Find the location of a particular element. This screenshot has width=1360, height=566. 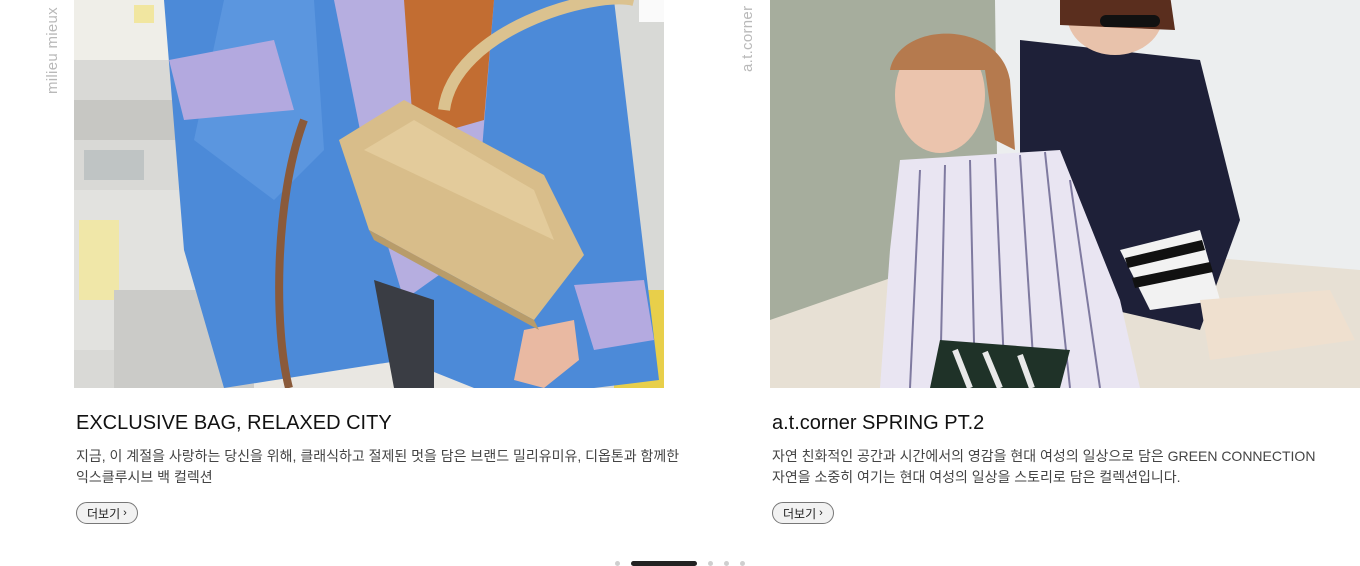

promo-title: EXCLUSIVE BAG, RELAXED CITY is located at coordinates (234, 423).